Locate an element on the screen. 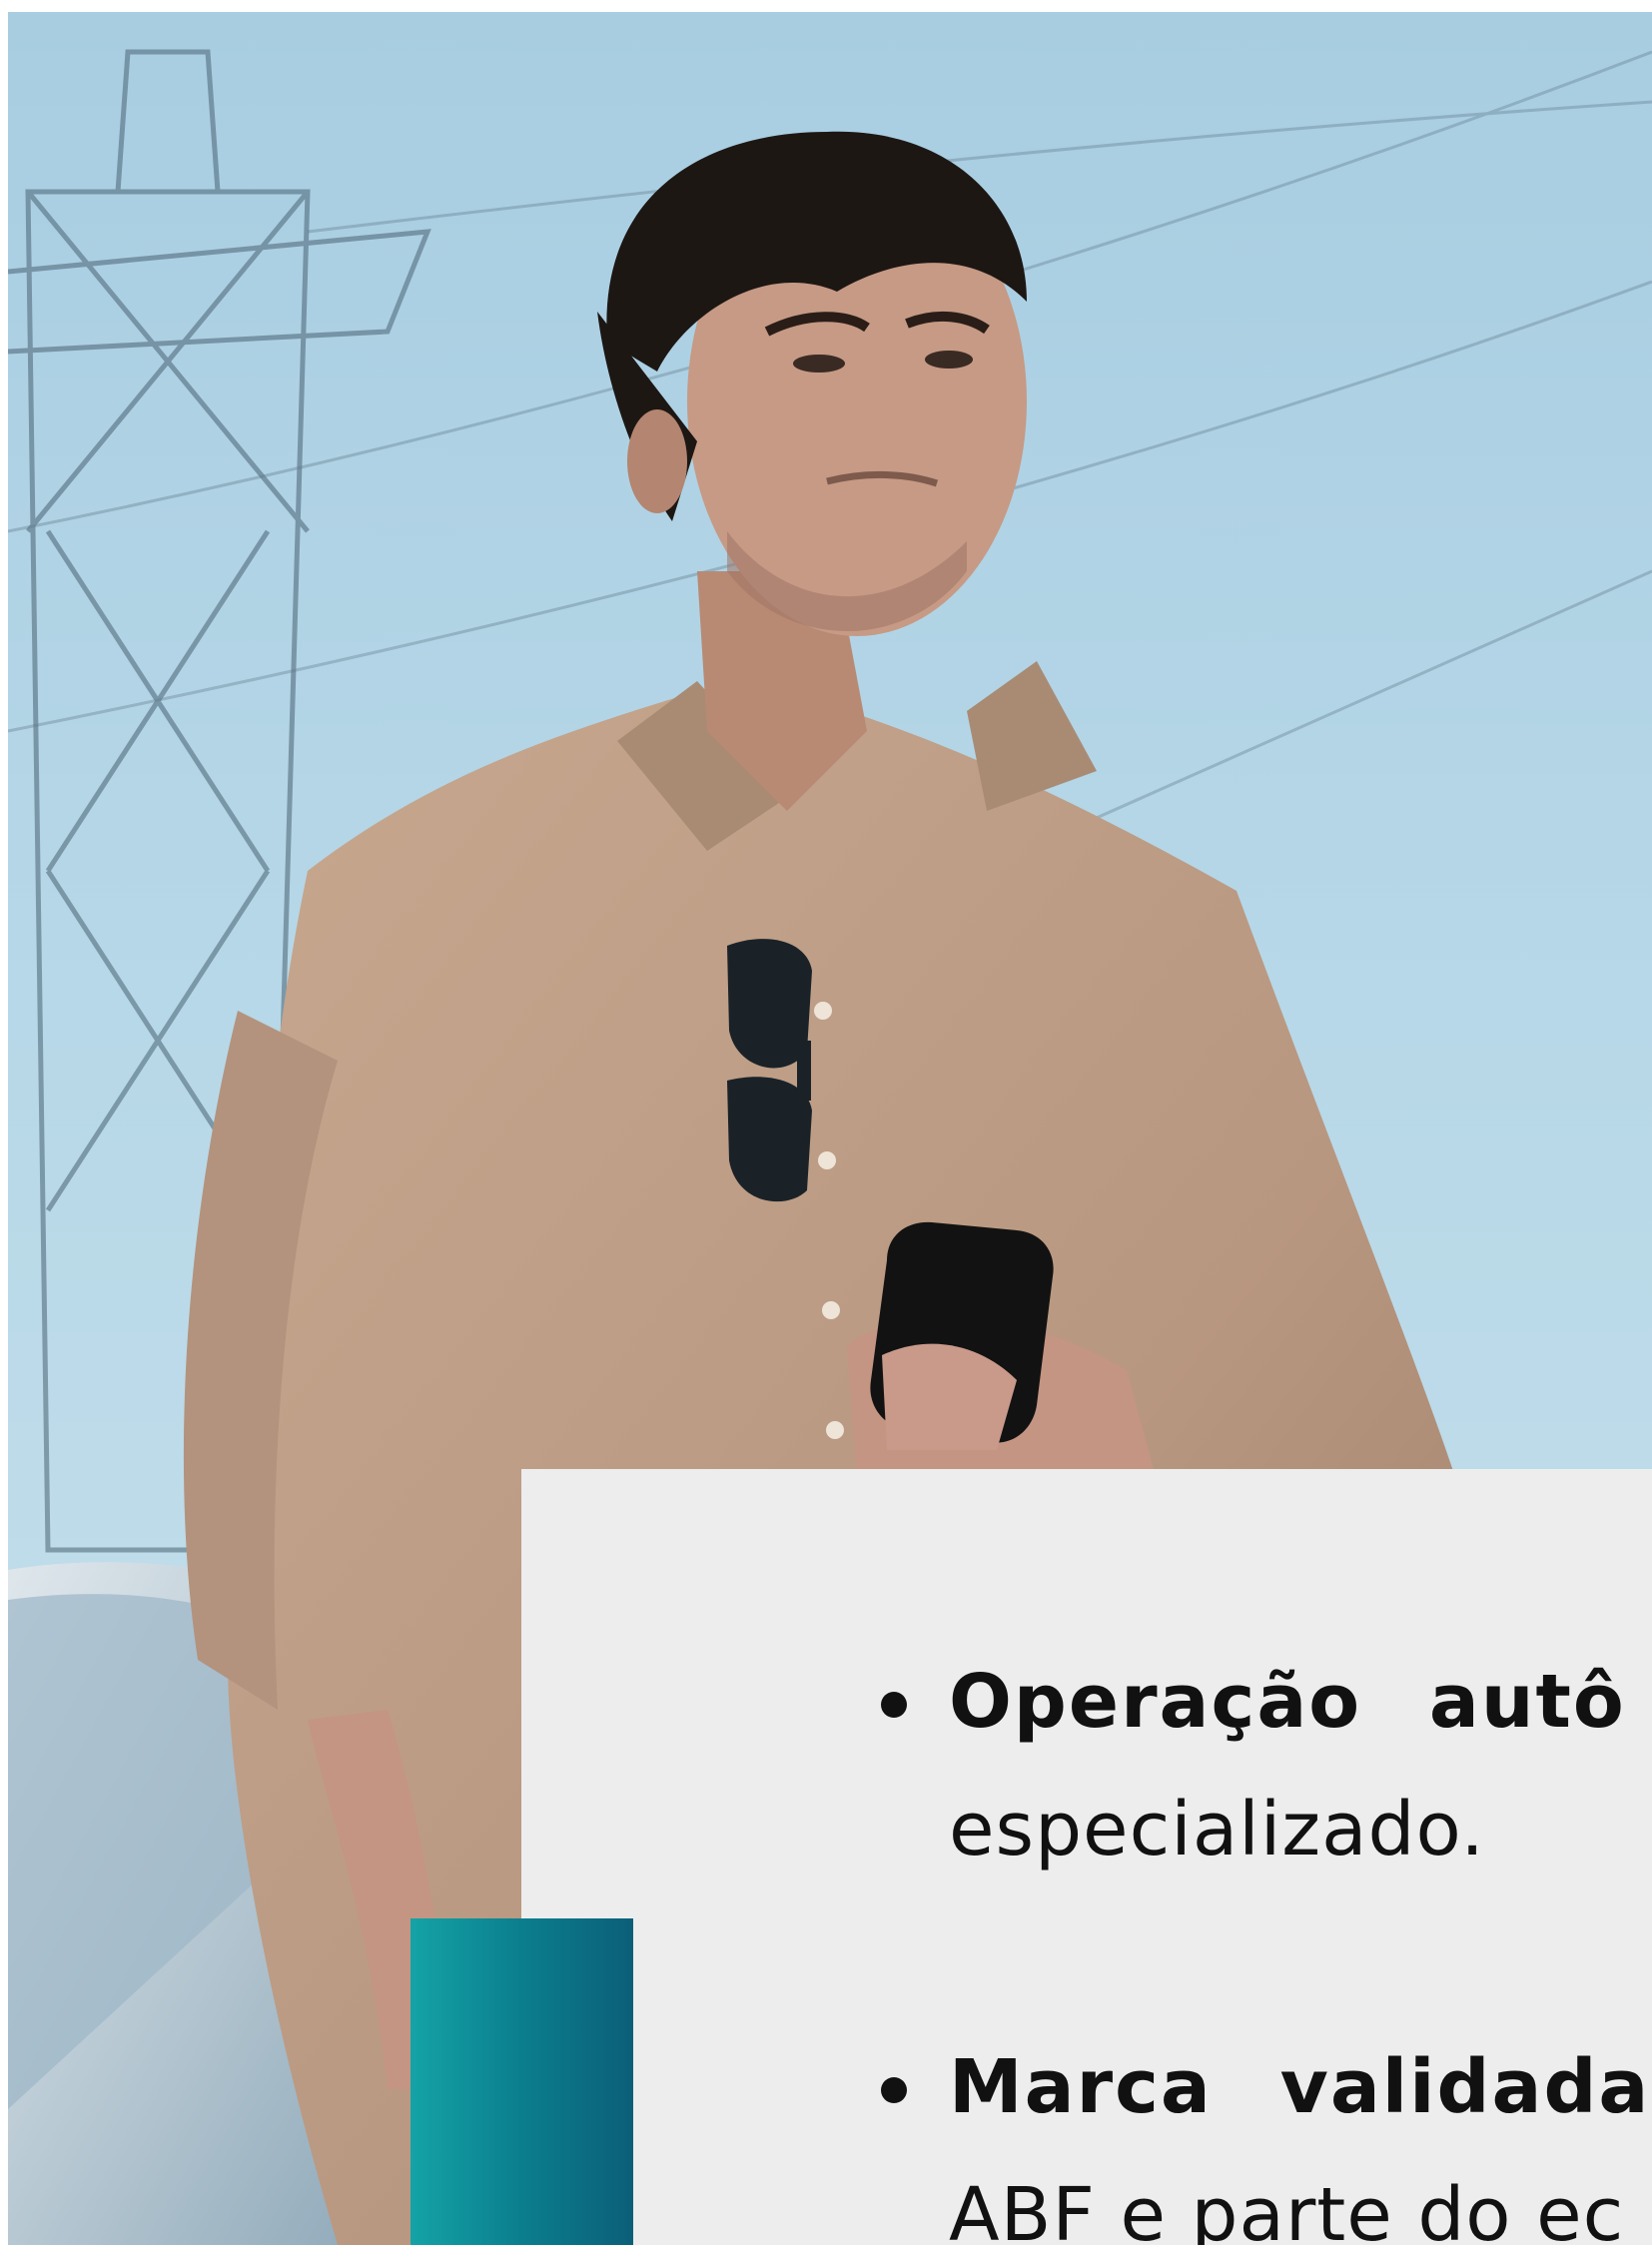 Image resolution: width=1652 pixels, height=2245 pixels. bullet-title: Operação autô is located at coordinates (1287, 1702).